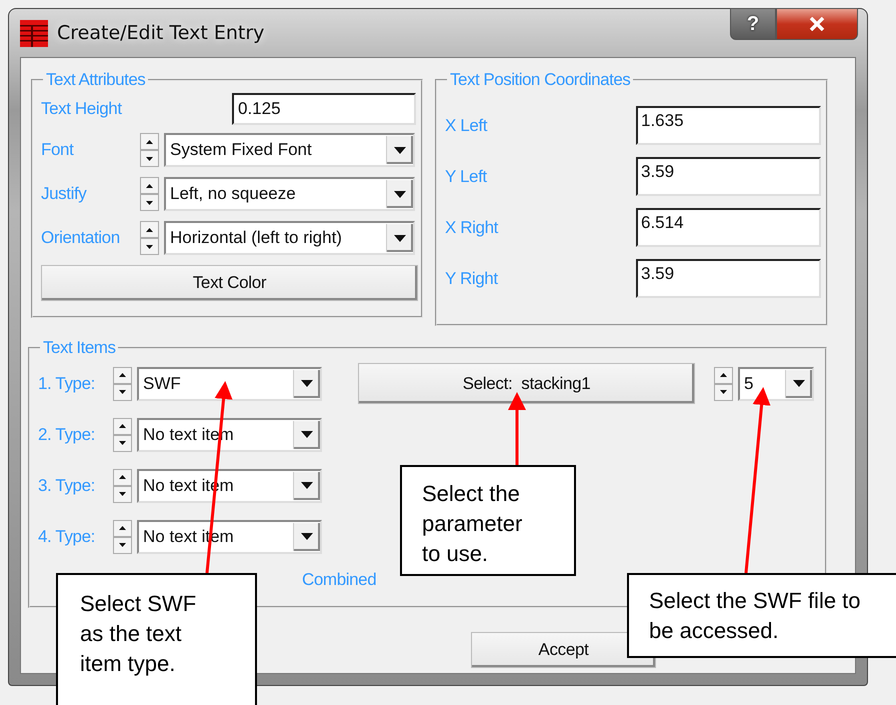  Describe the element at coordinates (160, 33) in the screenshot. I see `window-title: Create/Edit Text Entry` at that location.